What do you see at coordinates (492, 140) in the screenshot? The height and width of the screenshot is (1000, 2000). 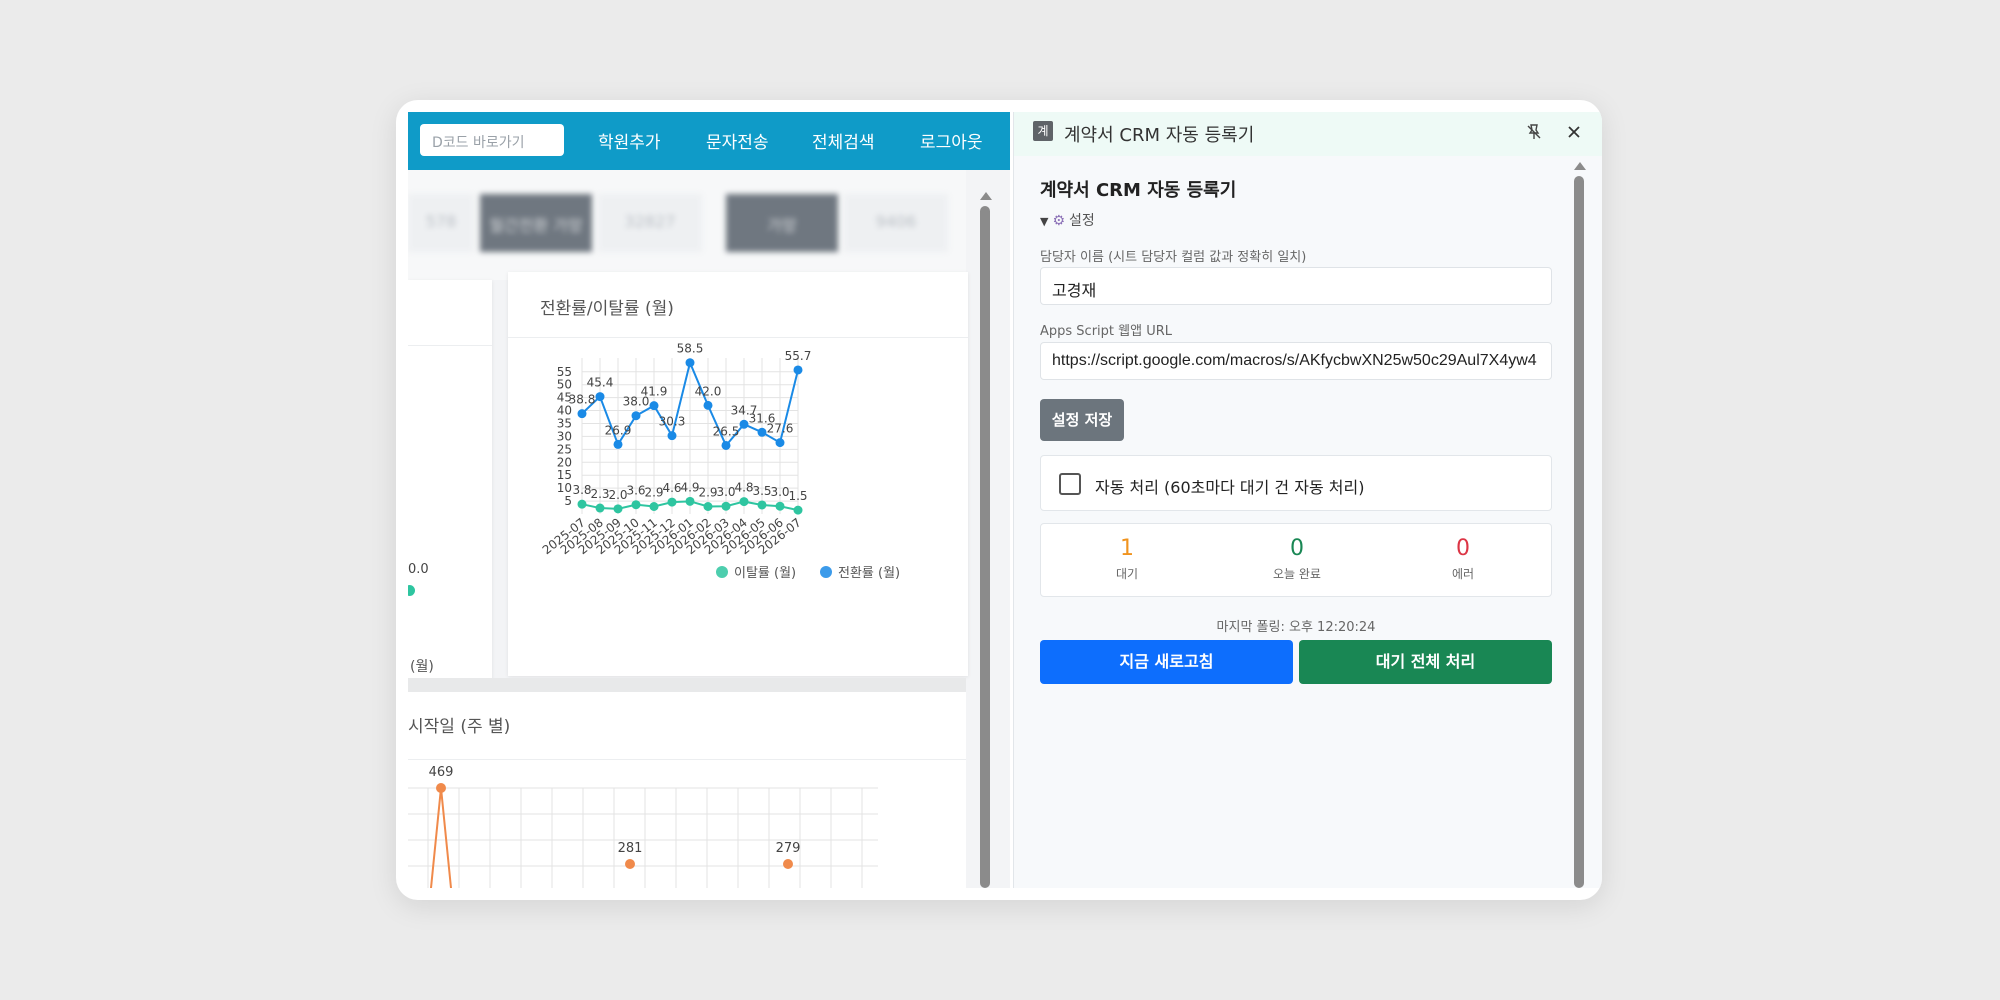 I see `dcode-search-input: D코드 바로가기` at bounding box center [492, 140].